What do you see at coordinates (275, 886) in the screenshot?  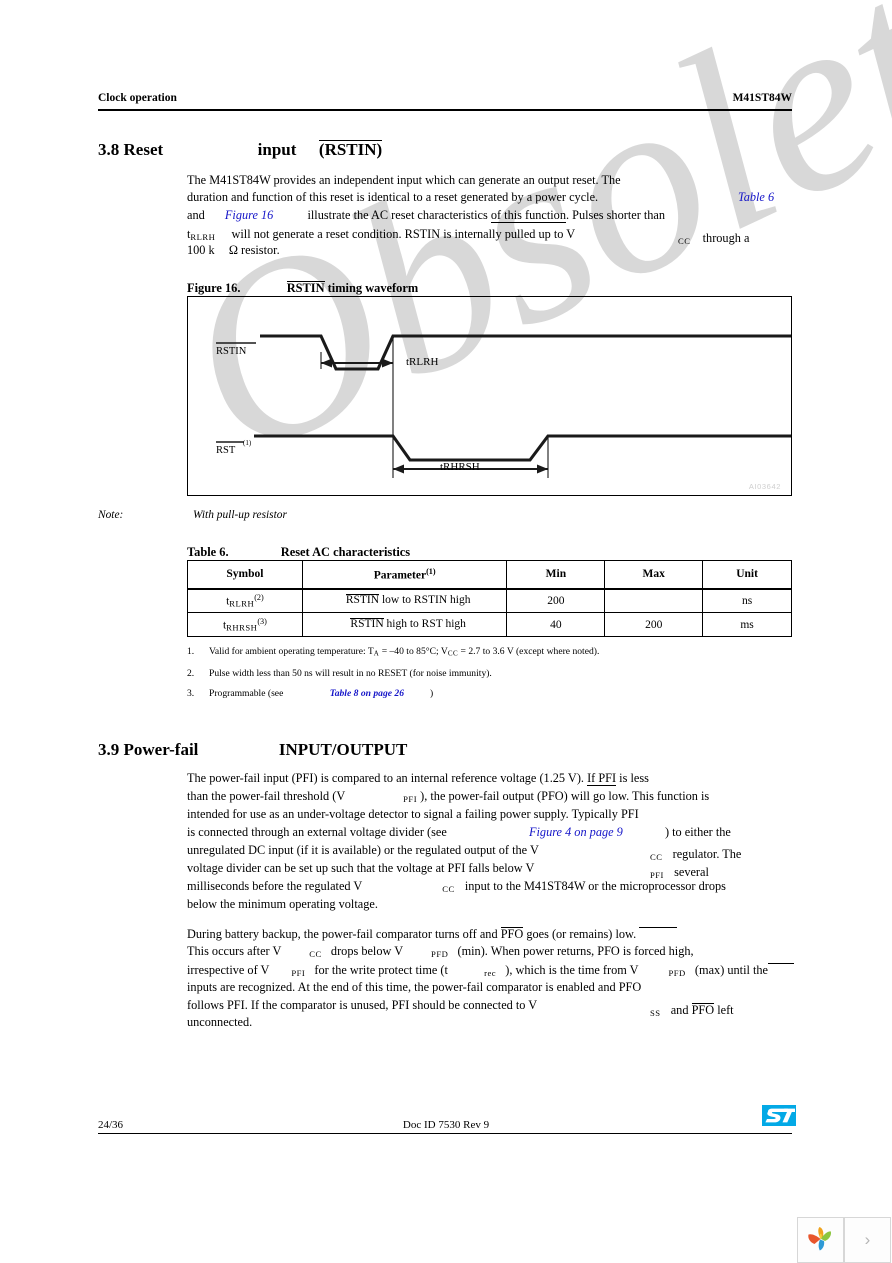 I see `para-39-line-7-a: milliseconds before the regulated V` at bounding box center [275, 886].